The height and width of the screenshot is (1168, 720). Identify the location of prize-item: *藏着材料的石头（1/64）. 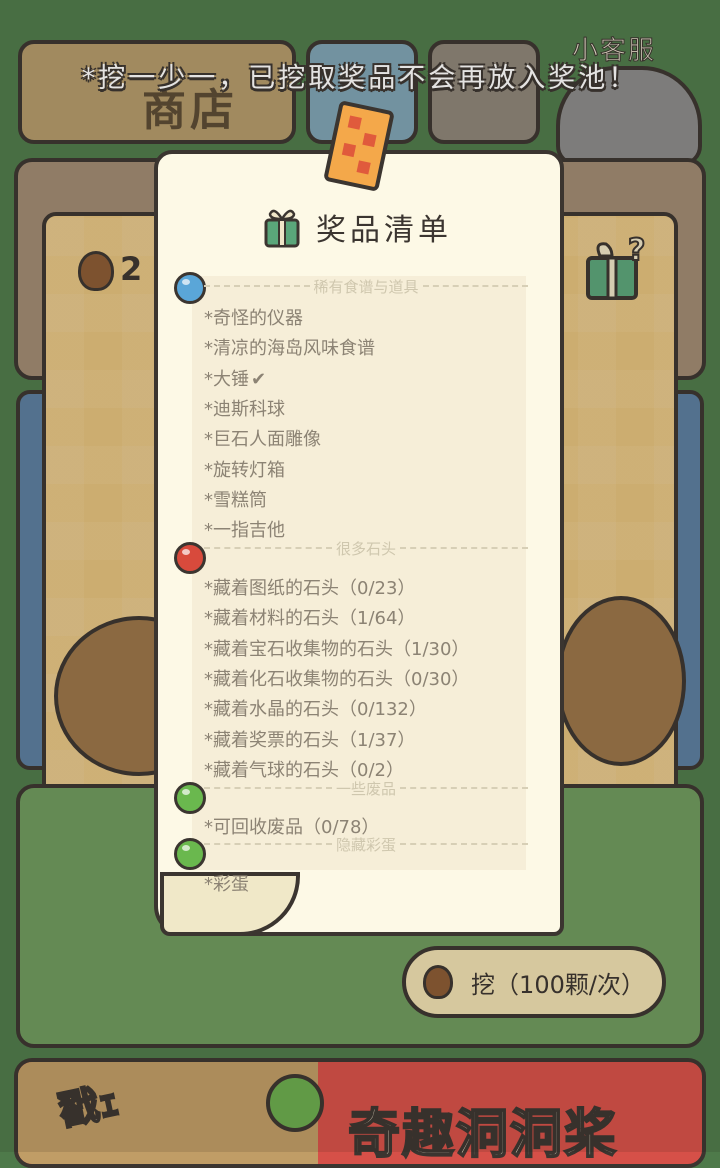
(309, 617).